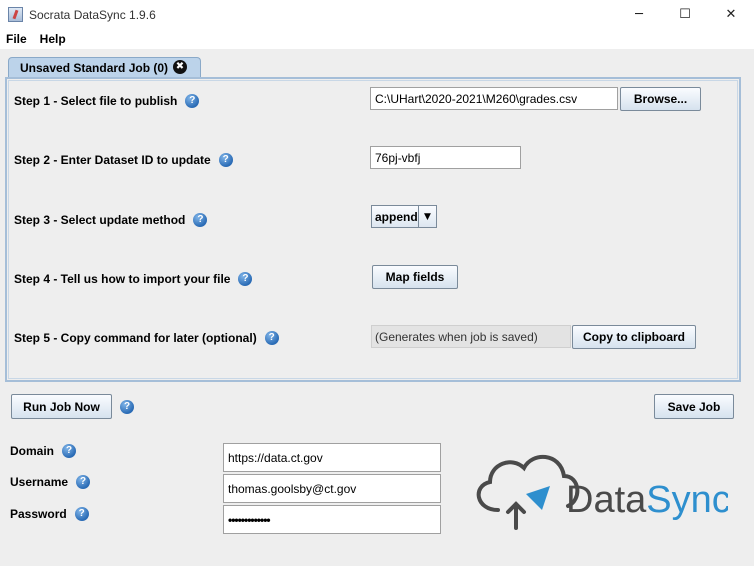 The height and width of the screenshot is (566, 754). I want to click on run-job-now-button: Run Job Now, so click(61, 406).